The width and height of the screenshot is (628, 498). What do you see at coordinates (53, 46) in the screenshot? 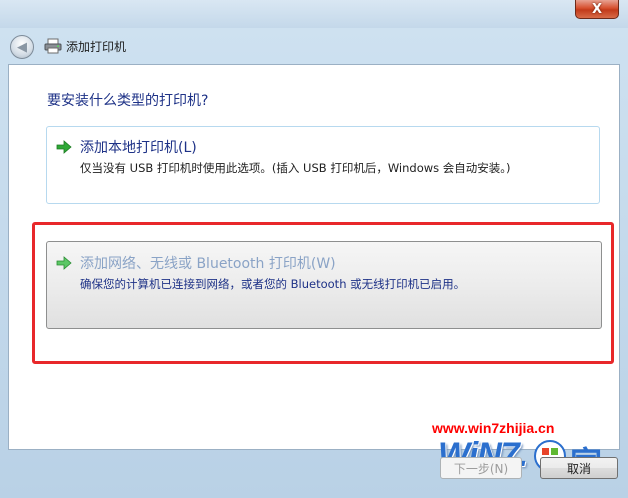
I see `printer-icon` at bounding box center [53, 46].